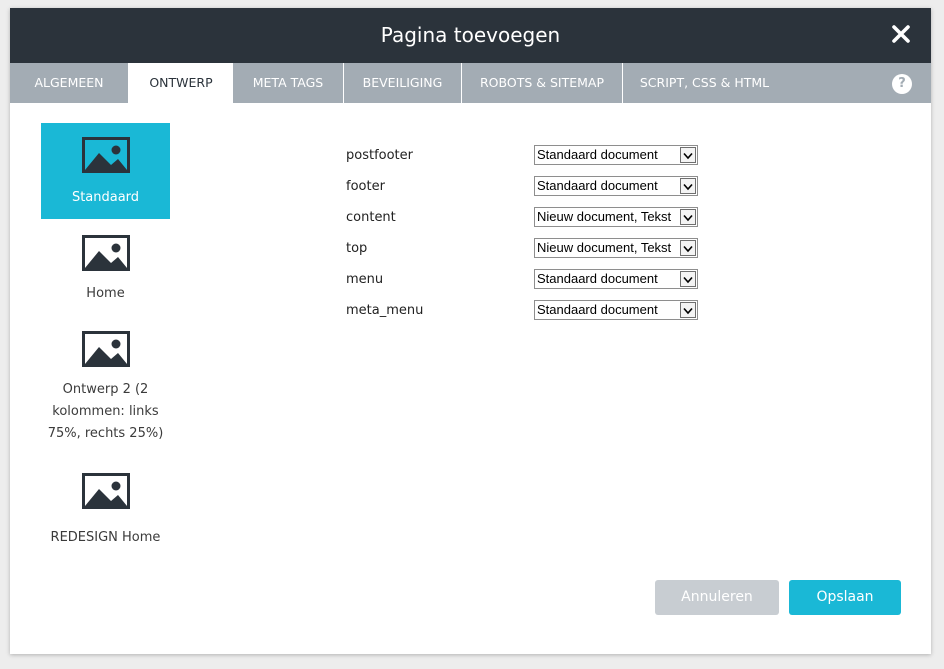 This screenshot has width=944, height=669. I want to click on tab-robots-sitemap: ROBOTS & SITEMAP, so click(542, 83).